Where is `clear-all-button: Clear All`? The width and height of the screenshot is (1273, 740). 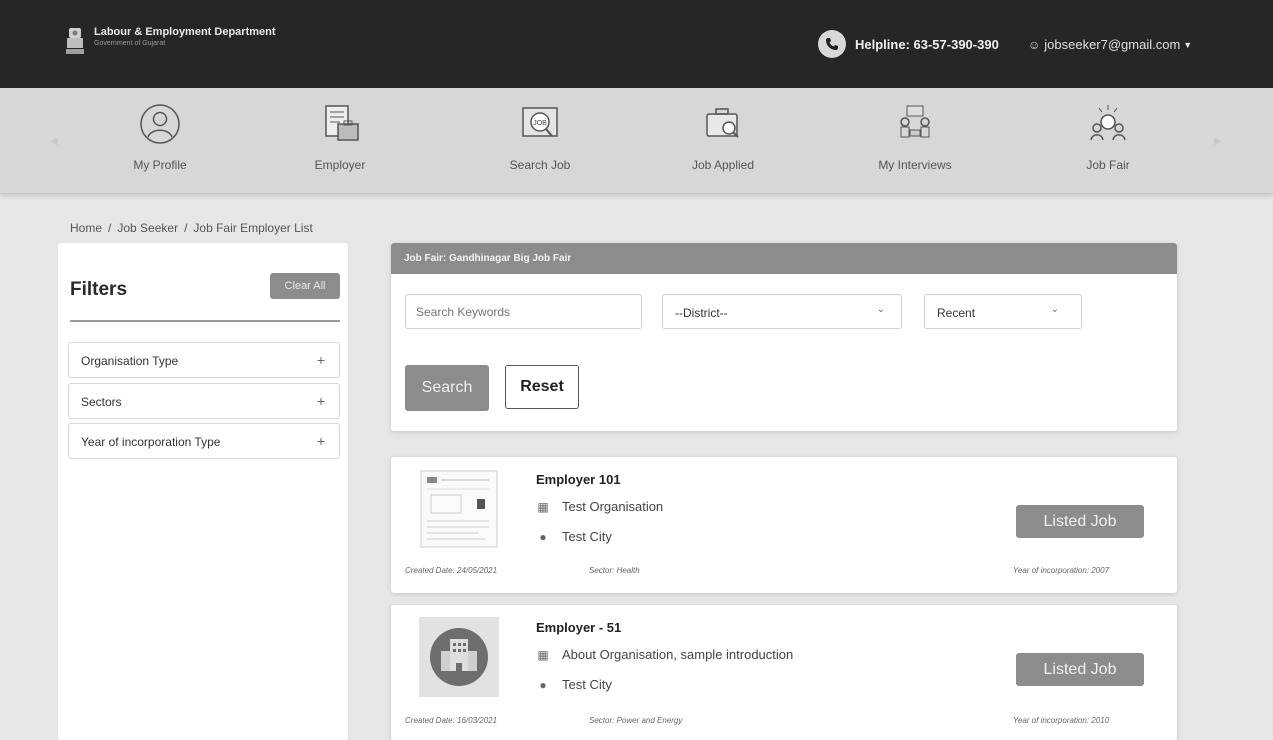
clear-all-button: Clear All is located at coordinates (305, 286).